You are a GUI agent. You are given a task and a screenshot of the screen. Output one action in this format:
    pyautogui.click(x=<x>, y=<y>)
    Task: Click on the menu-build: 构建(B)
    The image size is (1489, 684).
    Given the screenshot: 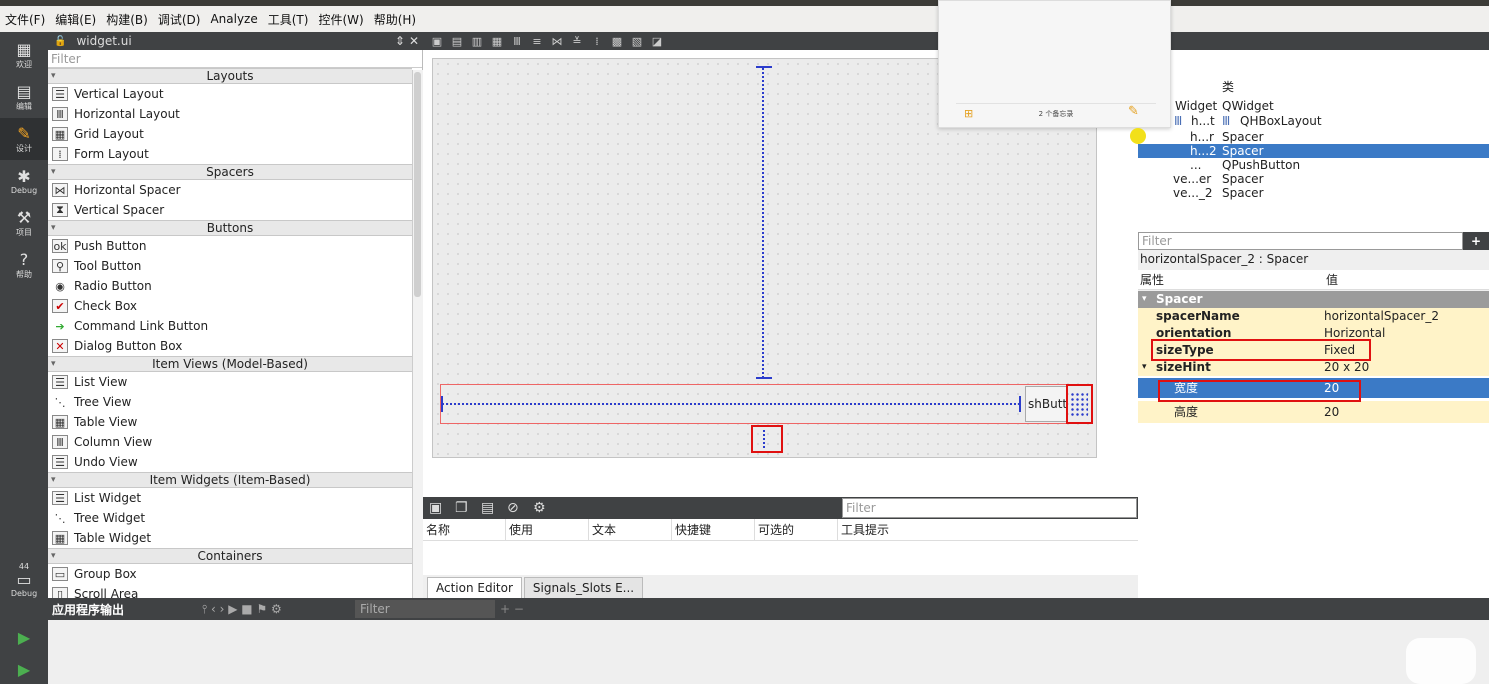 What is the action you would take?
    pyautogui.click(x=127, y=19)
    